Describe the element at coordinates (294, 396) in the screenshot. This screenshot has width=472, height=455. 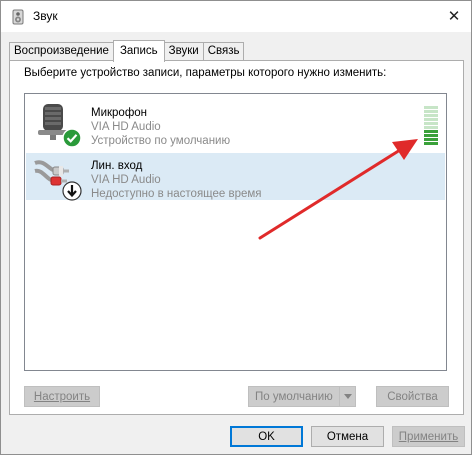
I see `set-default-button-label: По умолчанию` at that location.